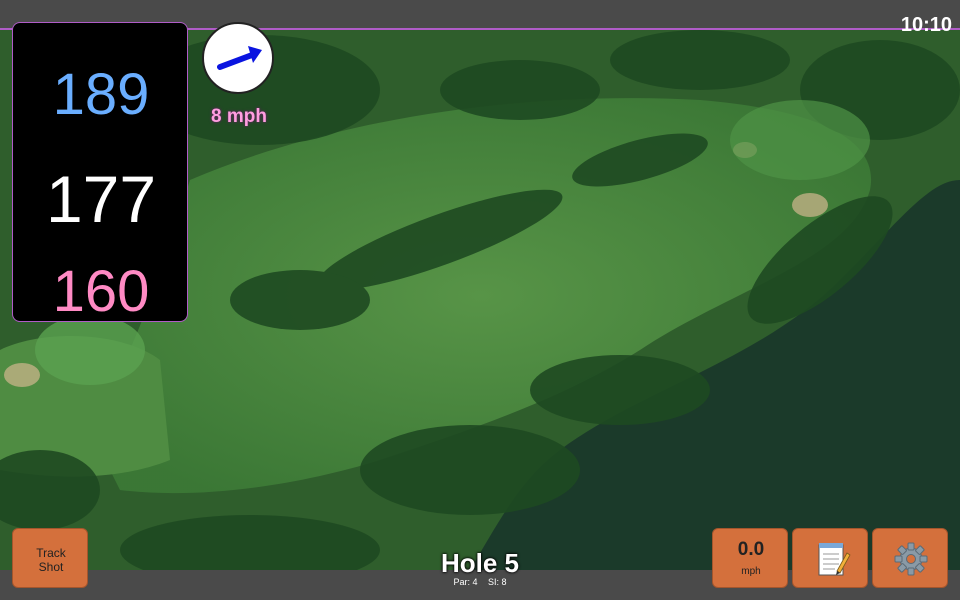 Image resolution: width=960 pixels, height=600 pixels. I want to click on hole-stroke-index: SI: 8, so click(497, 582).